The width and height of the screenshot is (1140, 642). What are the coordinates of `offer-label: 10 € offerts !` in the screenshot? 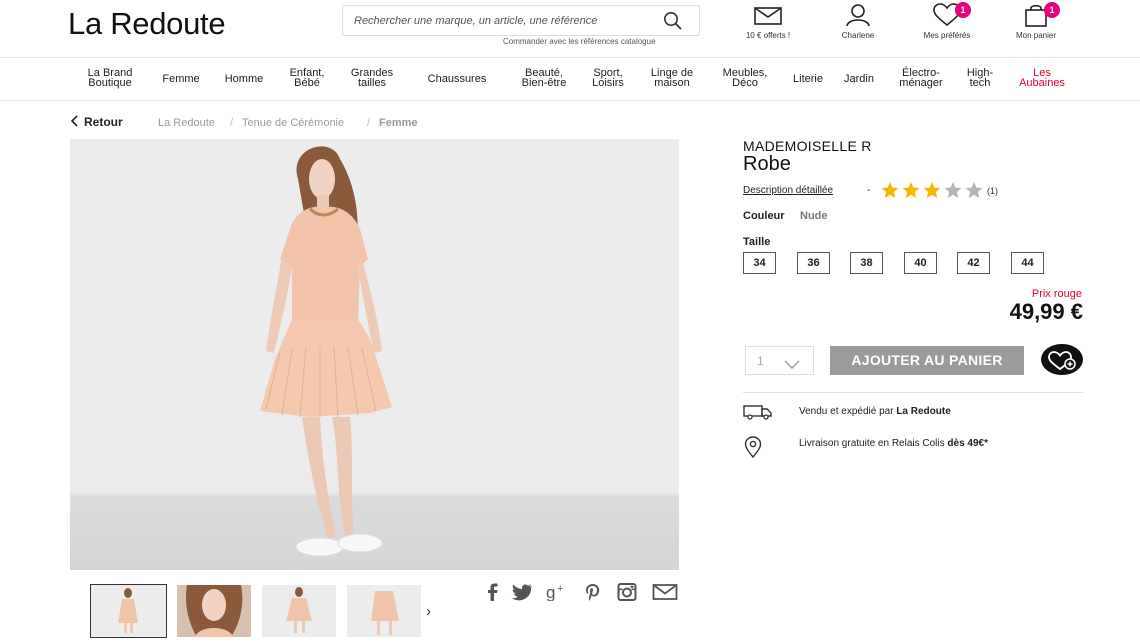 It's located at (768, 35).